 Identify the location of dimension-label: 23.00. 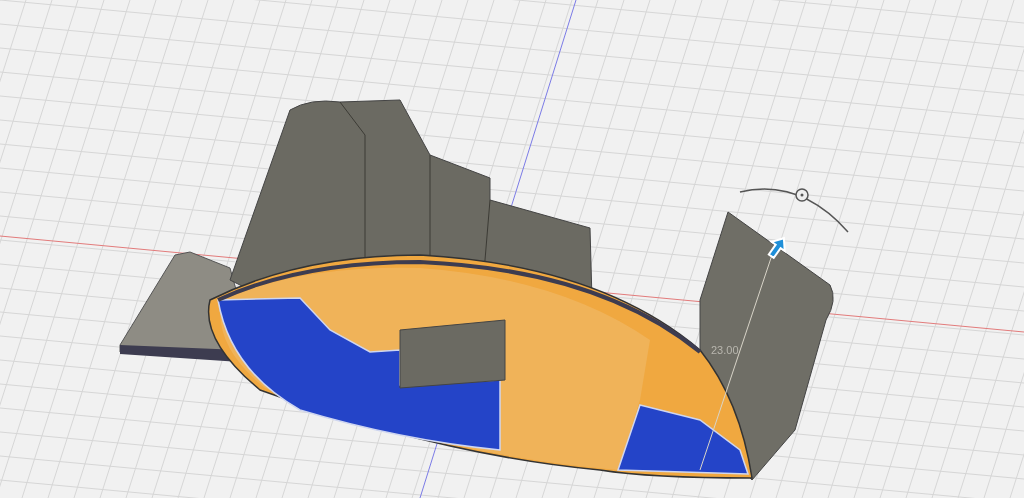
(725, 350).